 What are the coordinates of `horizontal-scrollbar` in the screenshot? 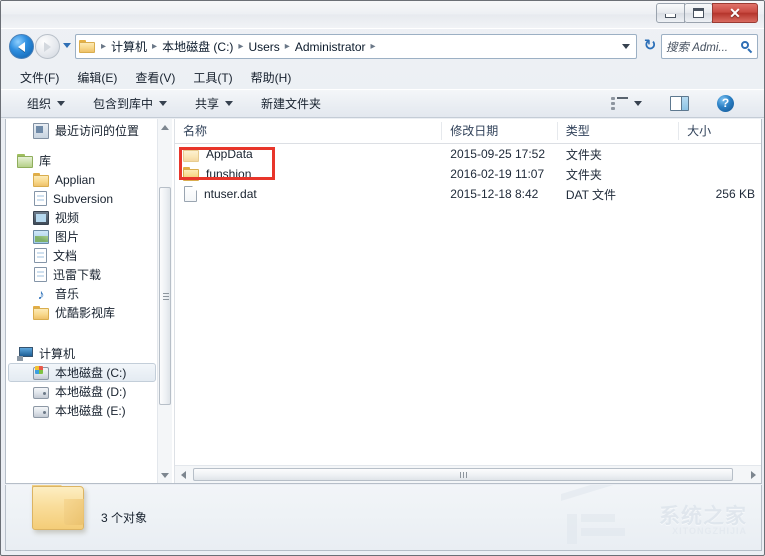 It's located at (468, 474).